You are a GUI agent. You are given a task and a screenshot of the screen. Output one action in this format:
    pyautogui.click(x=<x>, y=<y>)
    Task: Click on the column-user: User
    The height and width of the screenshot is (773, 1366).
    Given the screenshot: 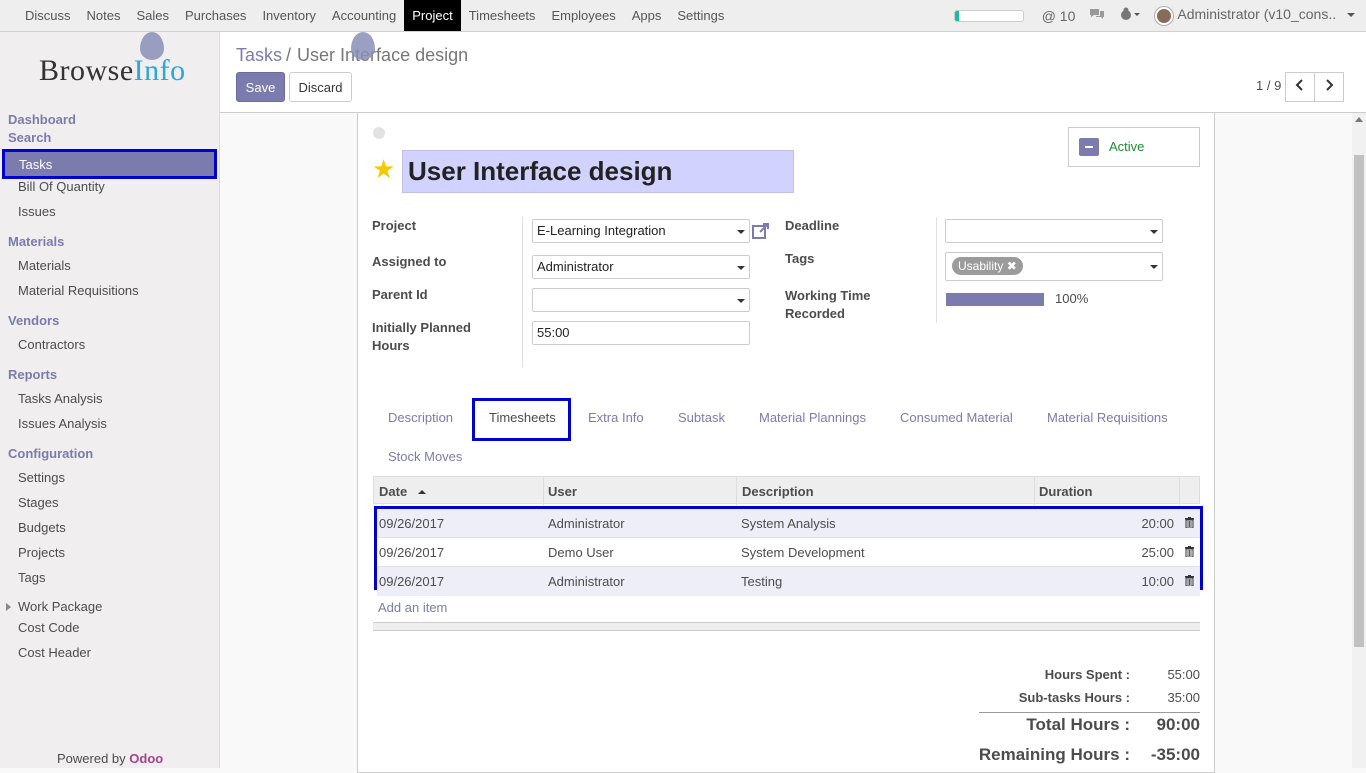 What is the action you would take?
    pyautogui.click(x=562, y=491)
    